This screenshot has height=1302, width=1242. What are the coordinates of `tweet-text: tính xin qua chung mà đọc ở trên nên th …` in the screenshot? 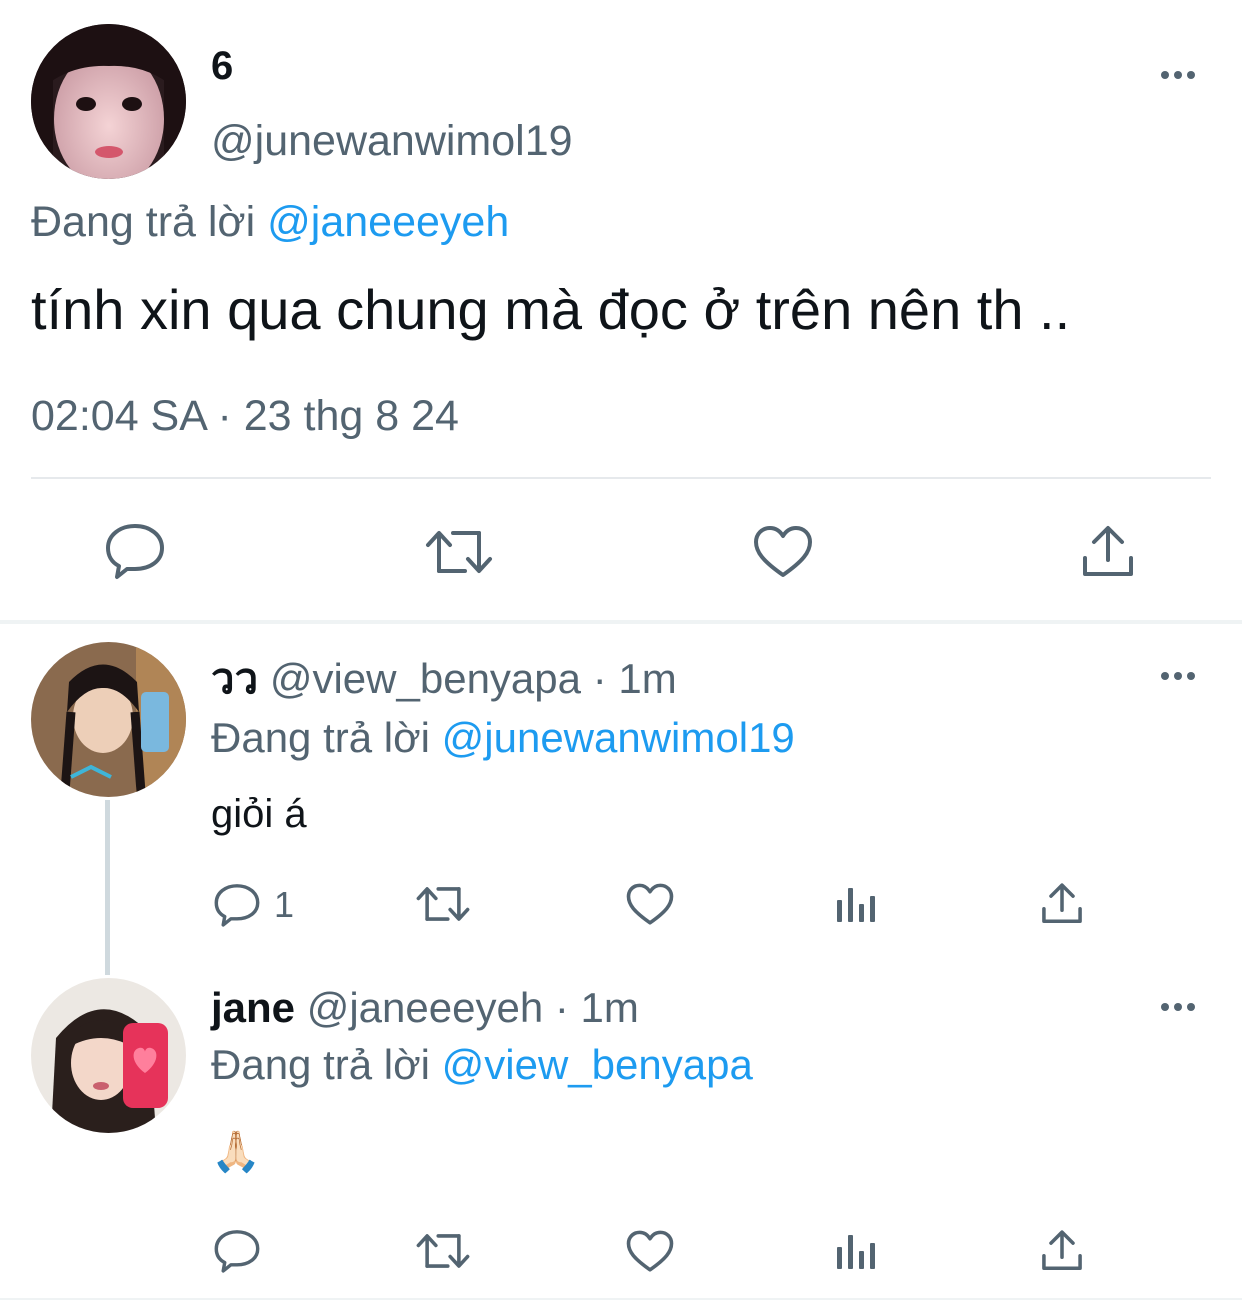 It's located at (551, 309).